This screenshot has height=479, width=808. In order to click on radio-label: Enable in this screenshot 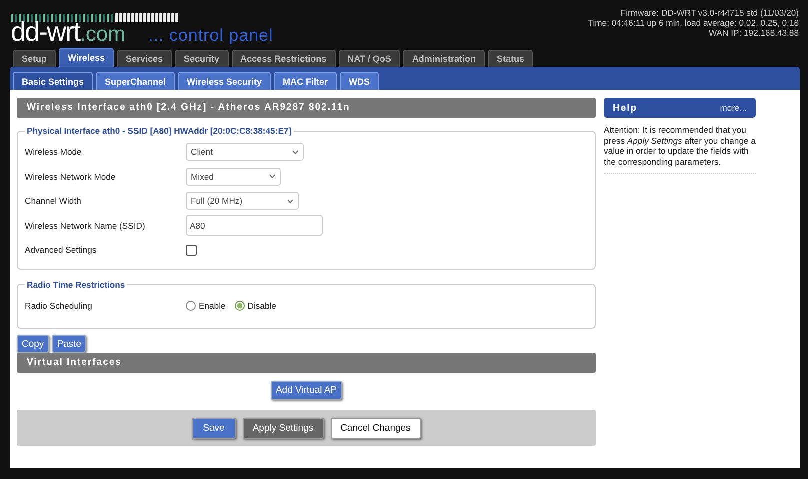, I will do `click(212, 305)`.